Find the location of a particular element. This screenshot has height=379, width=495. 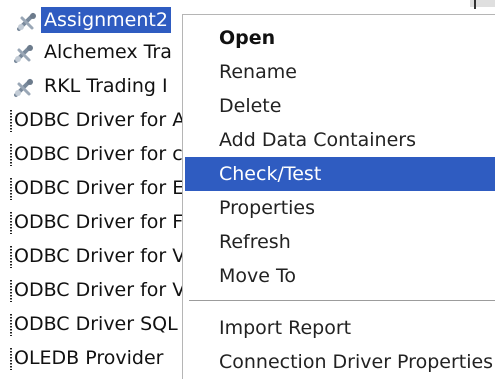

menu-item-label: Connection Driver Properties is located at coordinates (356, 362).